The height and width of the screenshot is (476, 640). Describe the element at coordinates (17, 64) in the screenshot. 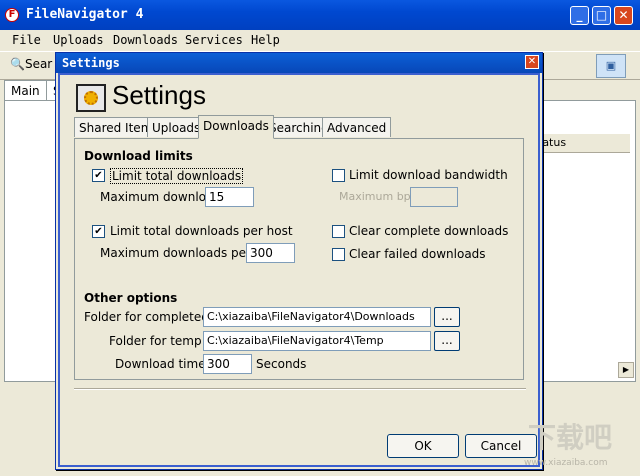

I see `search-icon: 🔍` at that location.